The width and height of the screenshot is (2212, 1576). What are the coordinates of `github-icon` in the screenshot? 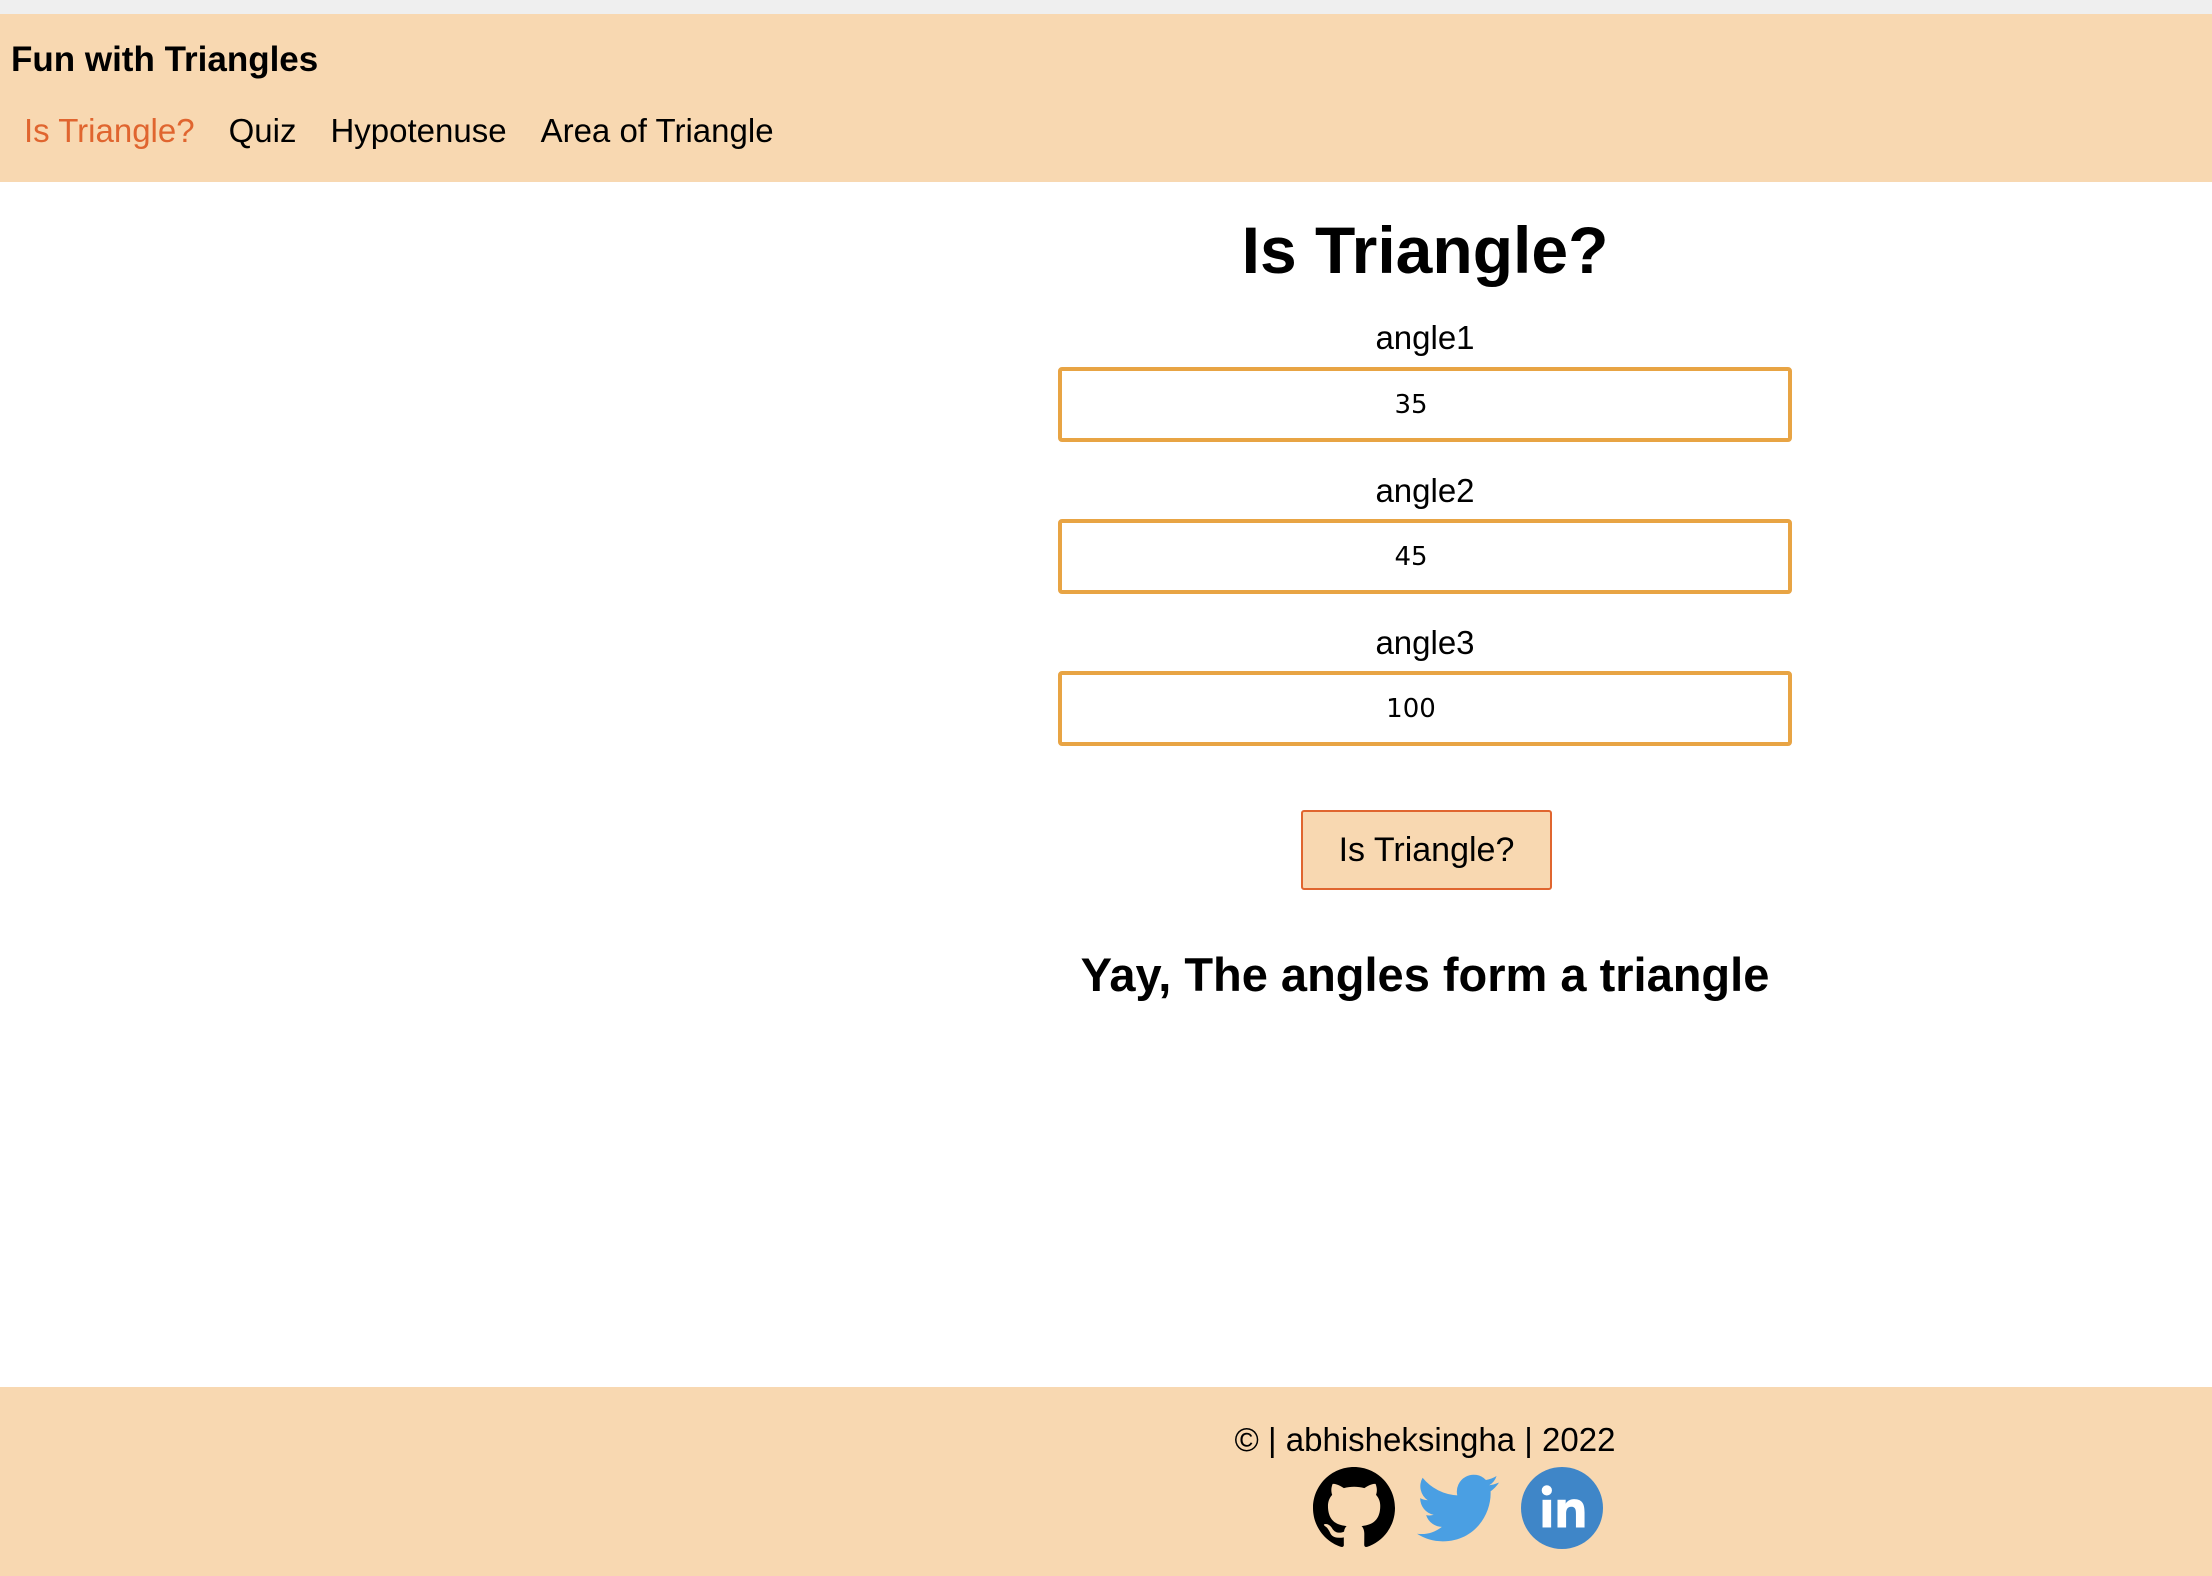 It's located at (1354, 1507).